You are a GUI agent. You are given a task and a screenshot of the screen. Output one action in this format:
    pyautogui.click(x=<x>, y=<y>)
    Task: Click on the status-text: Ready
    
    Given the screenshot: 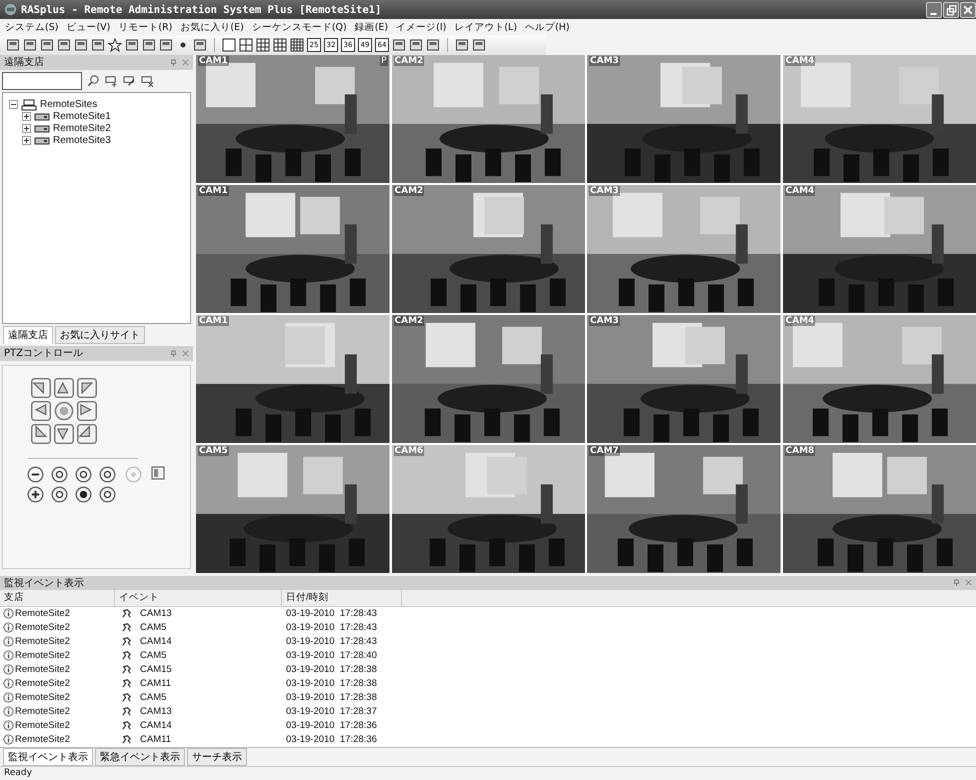 What is the action you would take?
    pyautogui.click(x=18, y=773)
    